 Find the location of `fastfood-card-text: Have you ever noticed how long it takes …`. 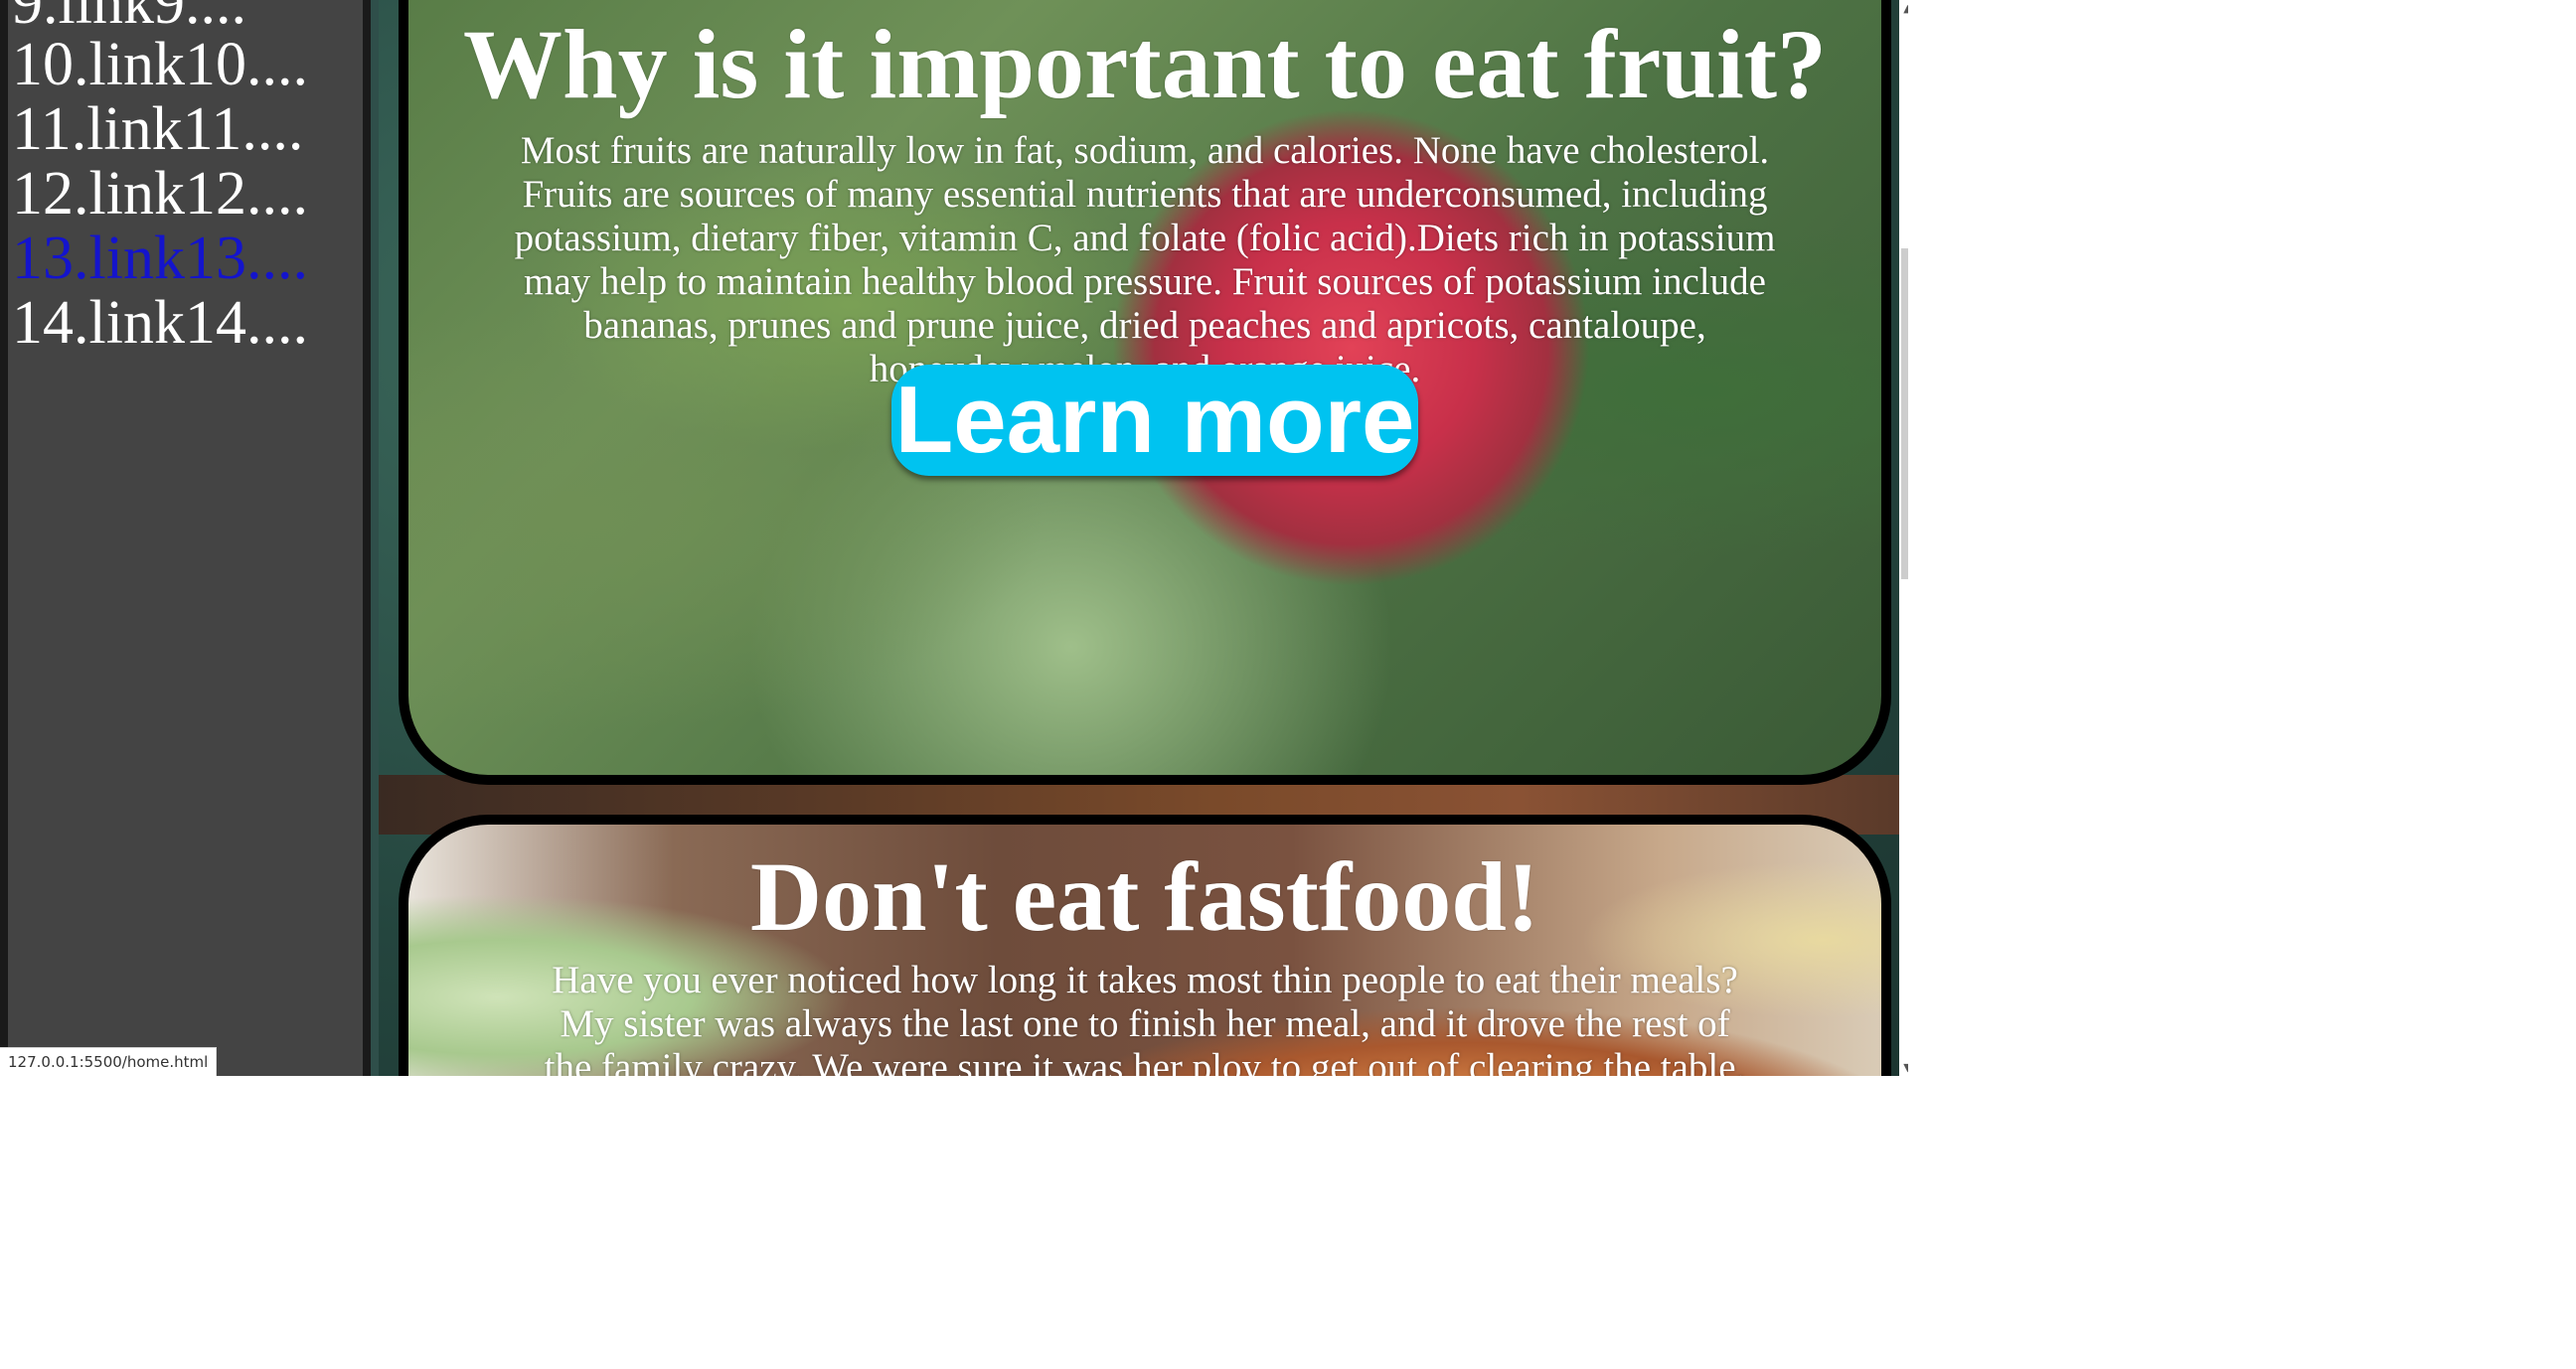

fastfood-card-text: Have you ever noticed how long it takes … is located at coordinates (1145, 1017).